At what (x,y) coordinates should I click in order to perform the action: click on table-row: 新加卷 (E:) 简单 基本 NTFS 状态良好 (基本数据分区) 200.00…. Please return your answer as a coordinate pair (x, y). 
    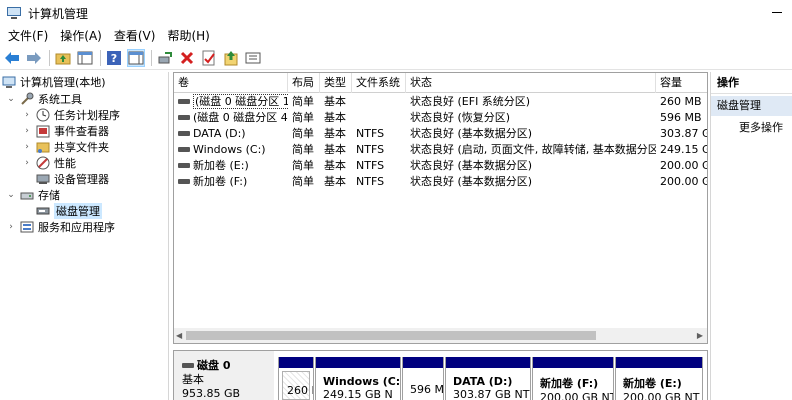
    Looking at the image, I should click on (440, 166).